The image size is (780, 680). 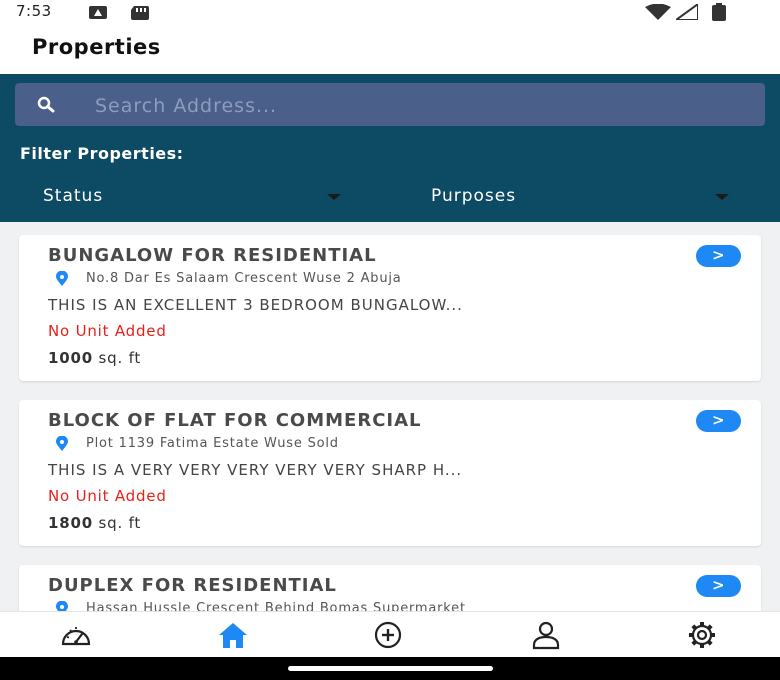 What do you see at coordinates (390, 12) in the screenshot?
I see `status-bar: 7:53` at bounding box center [390, 12].